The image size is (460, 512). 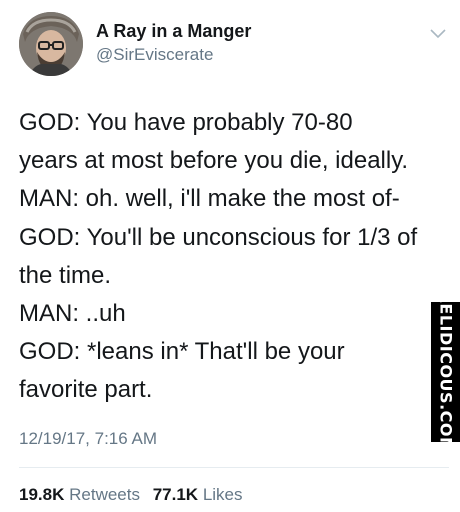 What do you see at coordinates (222, 494) in the screenshot?
I see `likes-label: Likes` at bounding box center [222, 494].